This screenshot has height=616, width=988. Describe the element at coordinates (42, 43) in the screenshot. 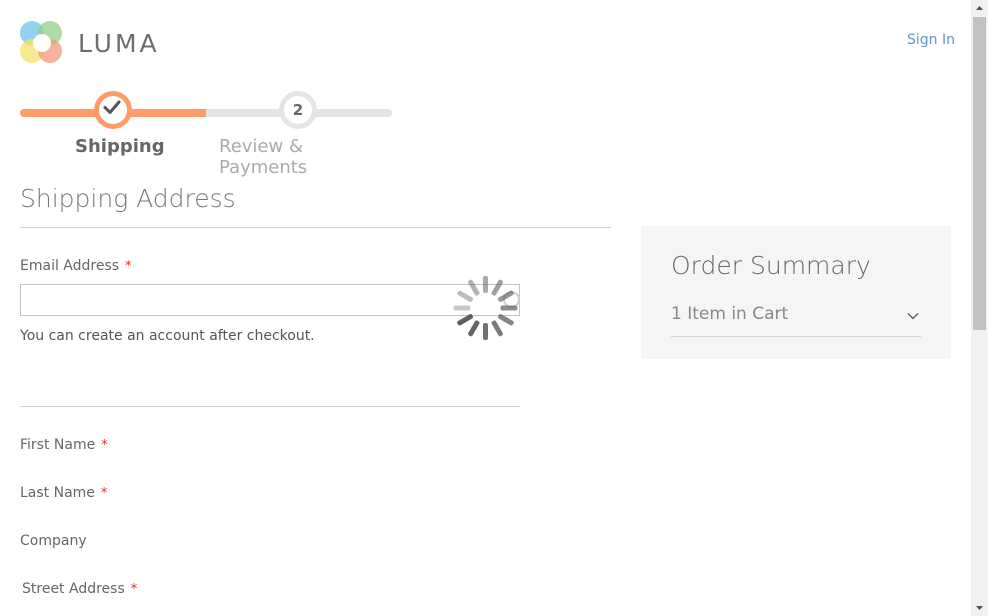

I see `luma-logo-icon` at that location.